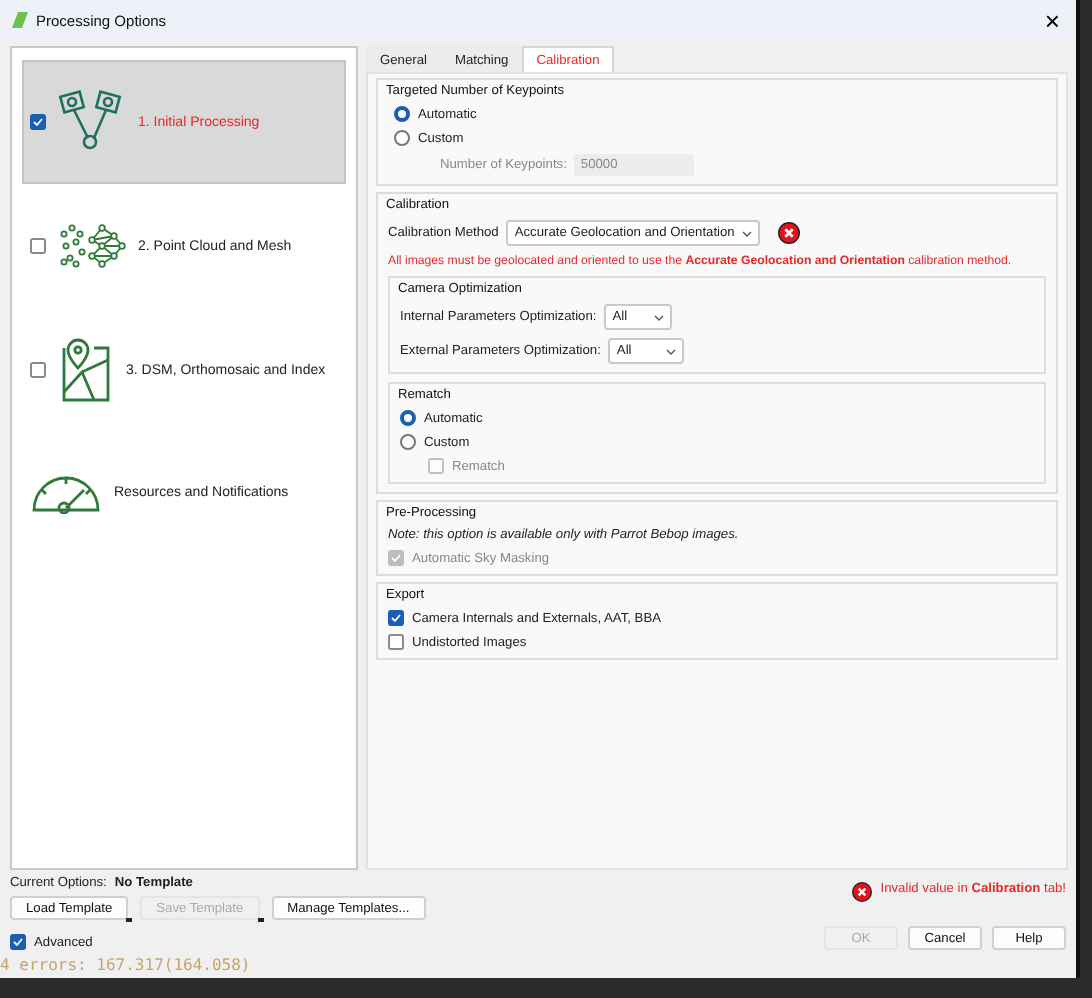 The width and height of the screenshot is (1092, 998). What do you see at coordinates (18, 942) in the screenshot?
I see `advanced-checkbox` at bounding box center [18, 942].